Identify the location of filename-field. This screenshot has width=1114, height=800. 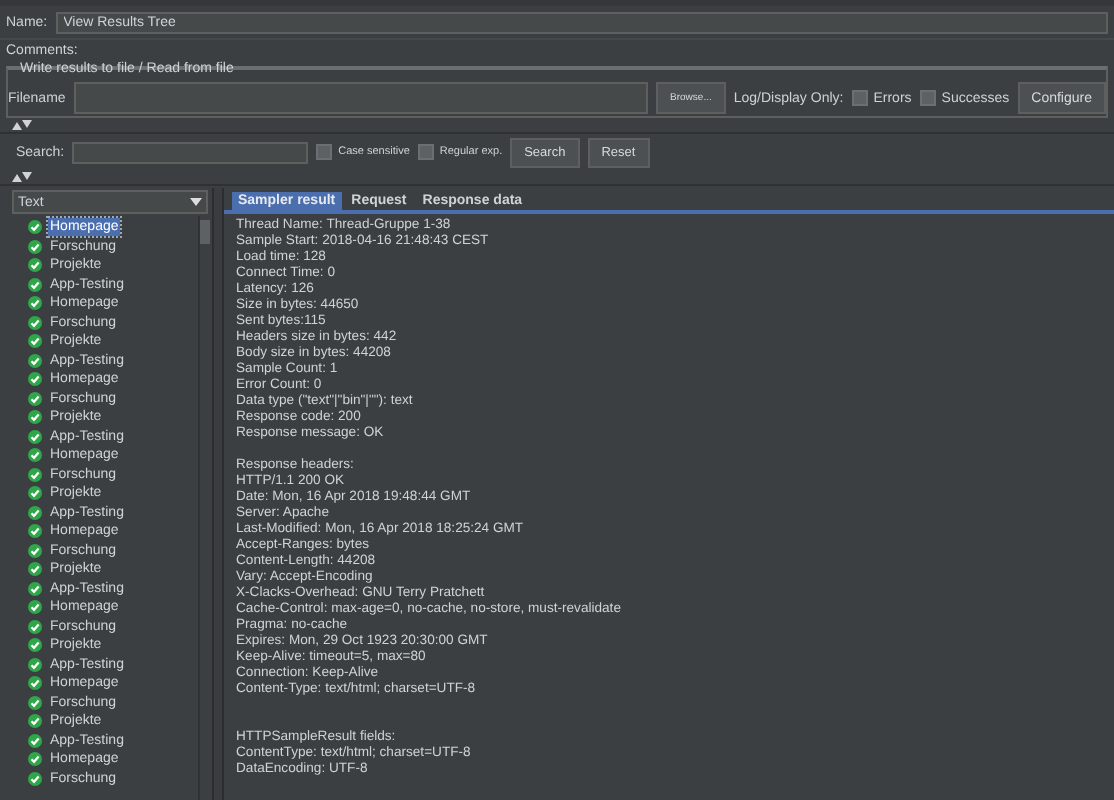
(361, 98).